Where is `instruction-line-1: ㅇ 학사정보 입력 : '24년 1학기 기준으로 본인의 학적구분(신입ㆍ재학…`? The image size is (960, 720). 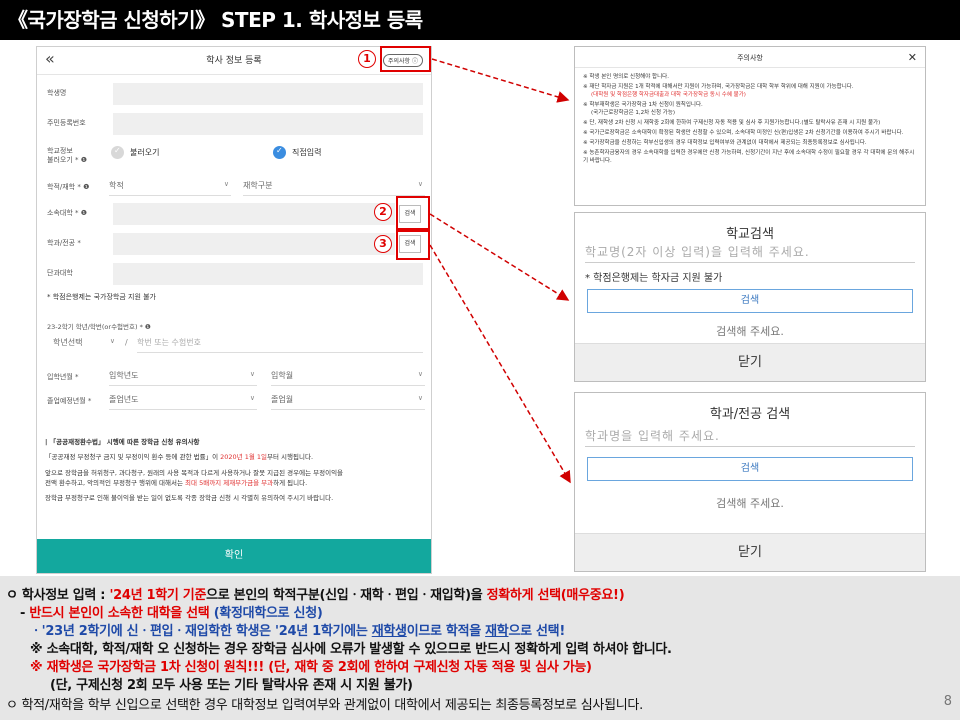
instruction-line-1: ㅇ 학사정보 입력 : '24년 1학기 기준으로 본인의 학적구분(신입ㆍ재학… is located at coordinates (315, 593).